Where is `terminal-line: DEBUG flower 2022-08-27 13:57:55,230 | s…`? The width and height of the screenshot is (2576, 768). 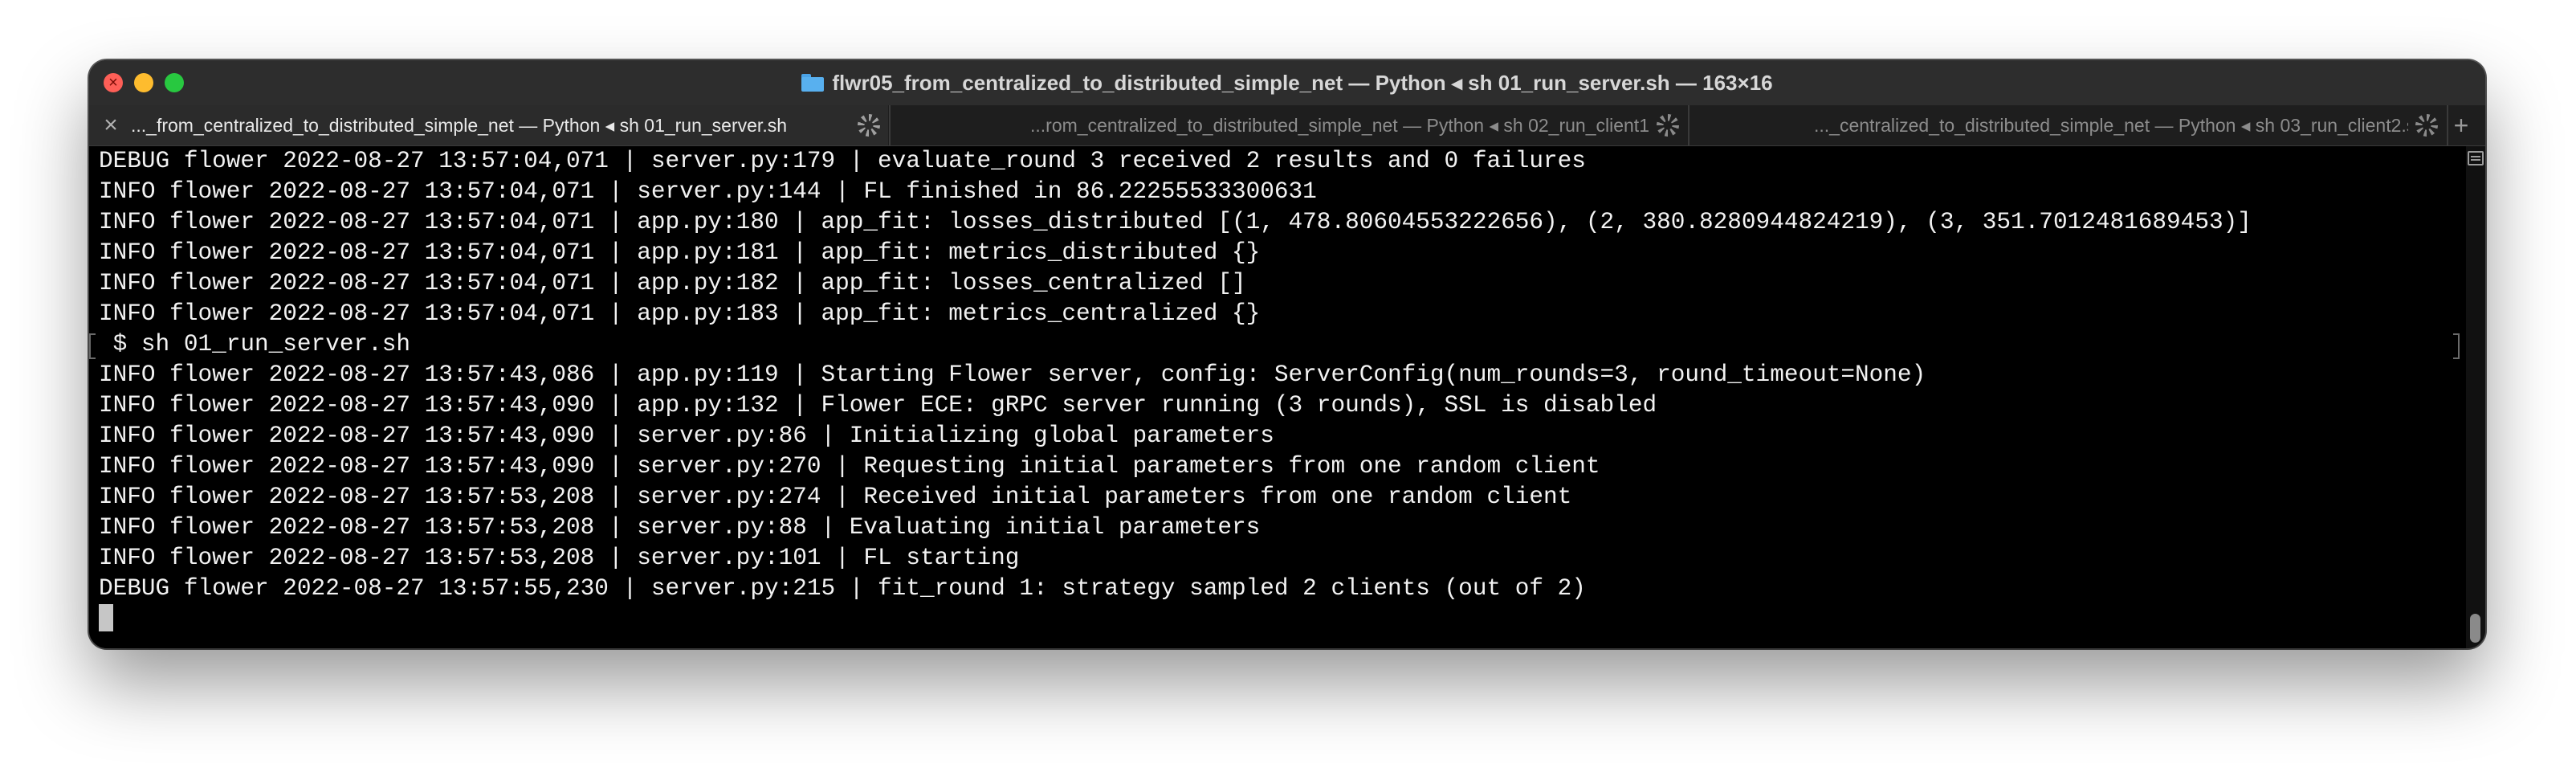
terminal-line: DEBUG flower 2022-08-27 13:57:55,230 | s… is located at coordinates (842, 588).